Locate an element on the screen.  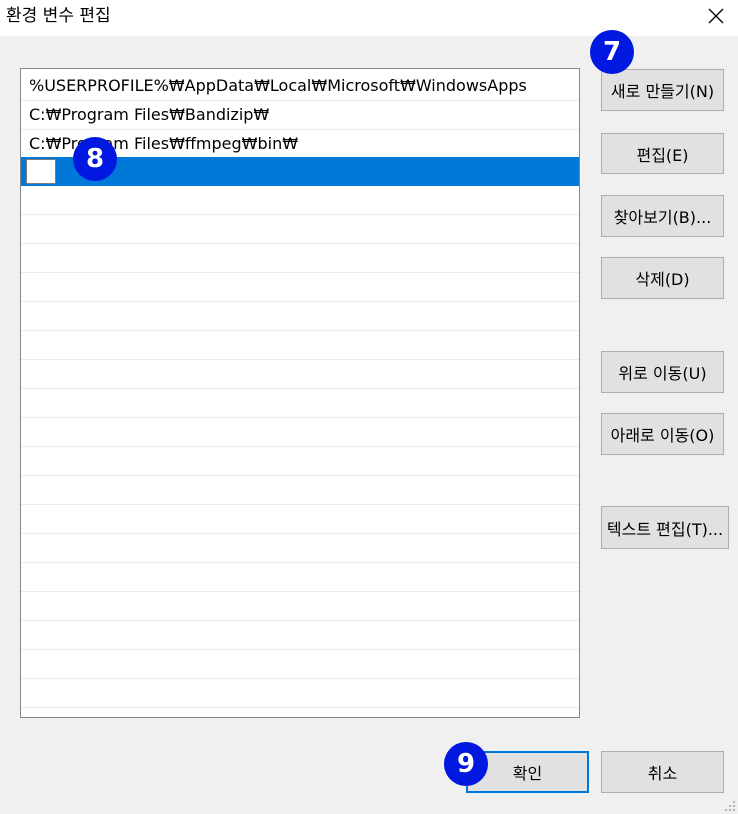
cancel-button: 취소 is located at coordinates (662, 772).